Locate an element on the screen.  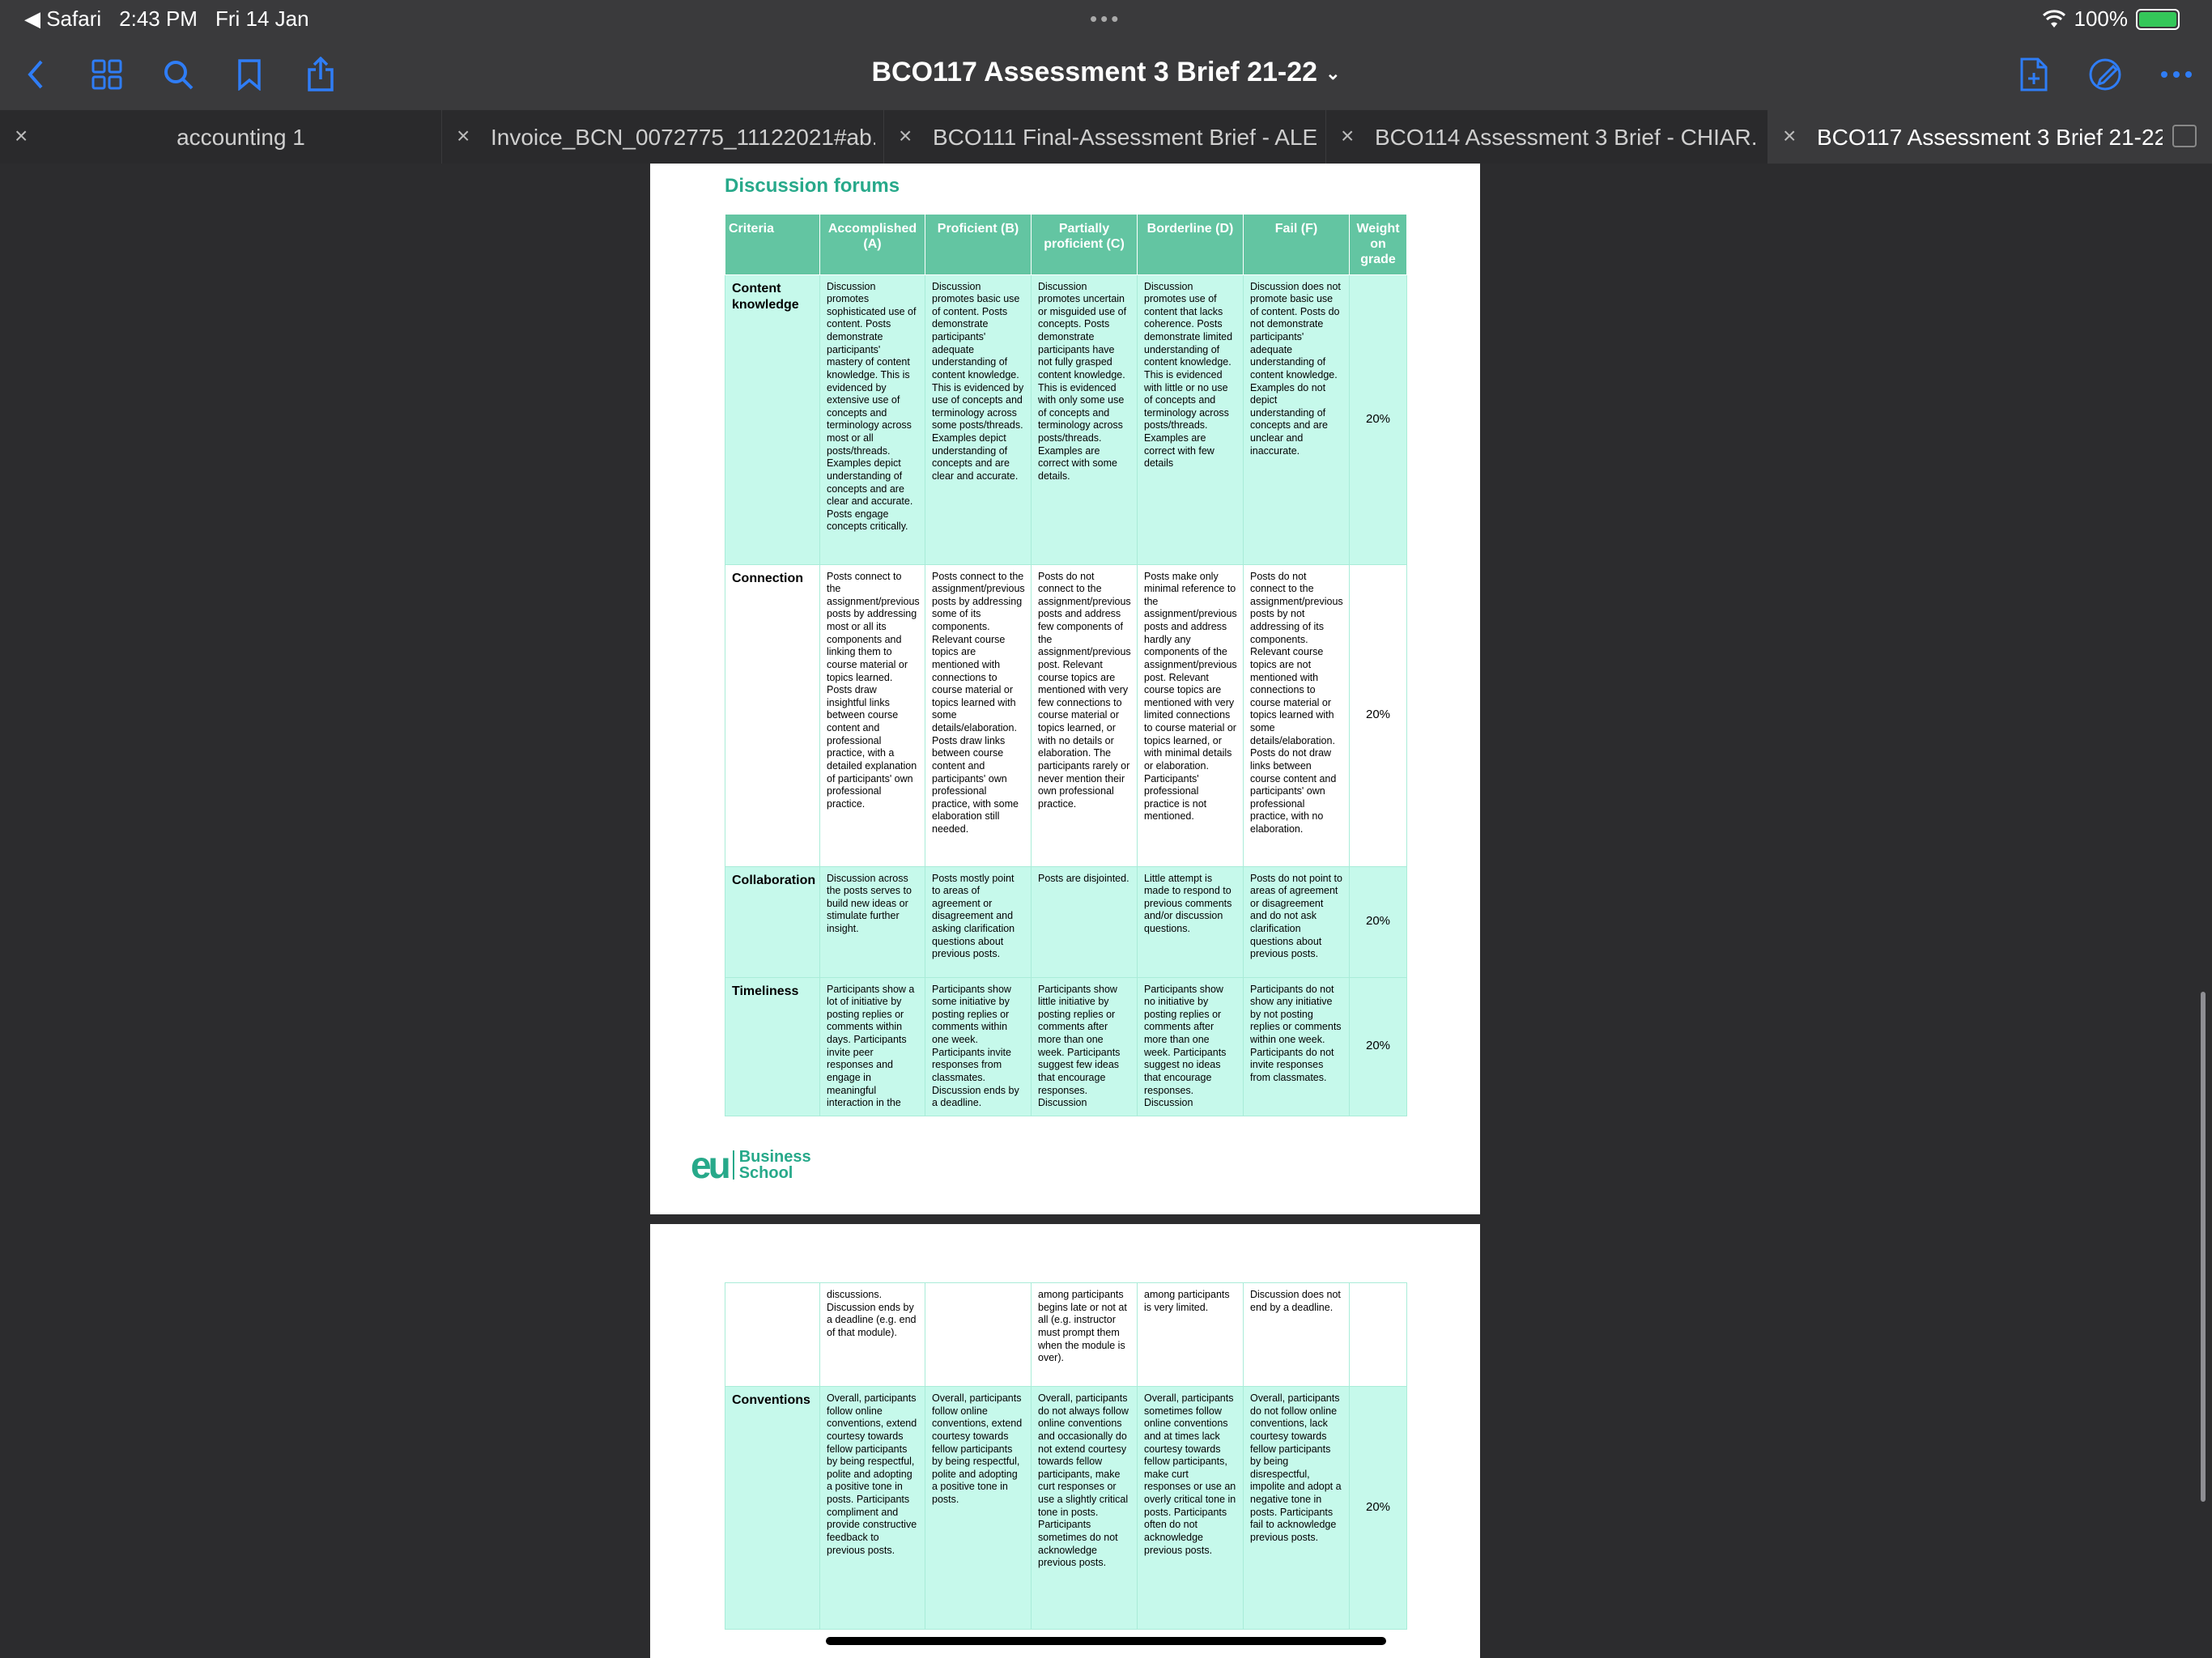
criteria-cell: Conventions is located at coordinates (773, 1508).